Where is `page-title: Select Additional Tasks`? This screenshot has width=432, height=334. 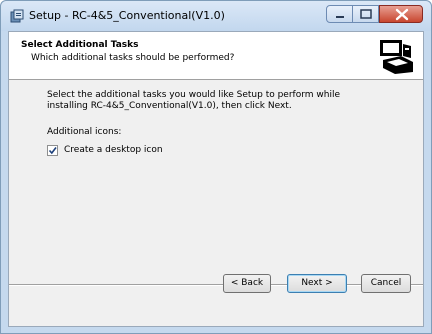
page-title: Select Additional Tasks is located at coordinates (80, 45).